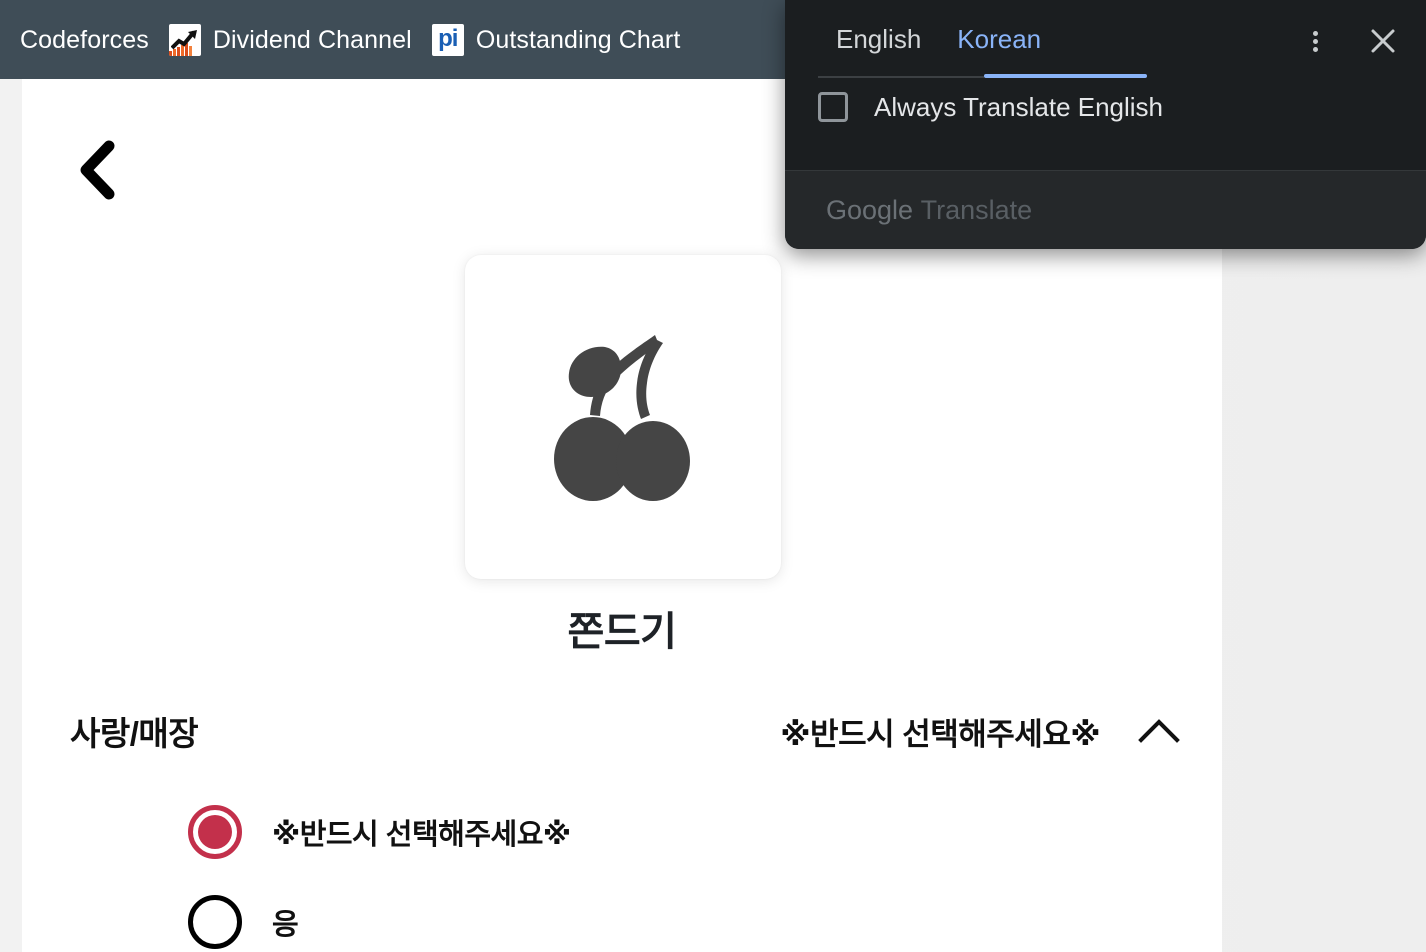 The image size is (1426, 952). What do you see at coordinates (622, 914) in the screenshot?
I see `option-row: 응` at bounding box center [622, 914].